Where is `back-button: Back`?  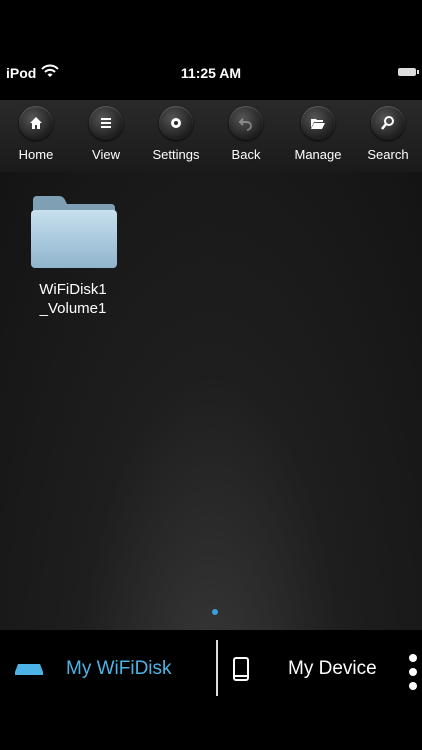 back-button: Back is located at coordinates (246, 134).